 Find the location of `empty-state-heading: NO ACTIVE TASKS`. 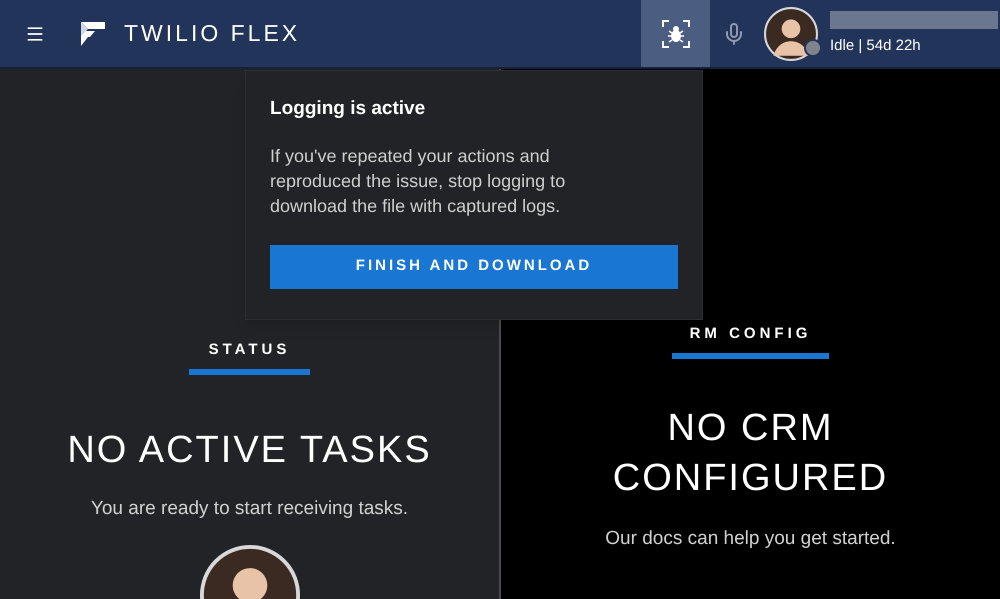

empty-state-heading: NO ACTIVE TASKS is located at coordinates (249, 450).